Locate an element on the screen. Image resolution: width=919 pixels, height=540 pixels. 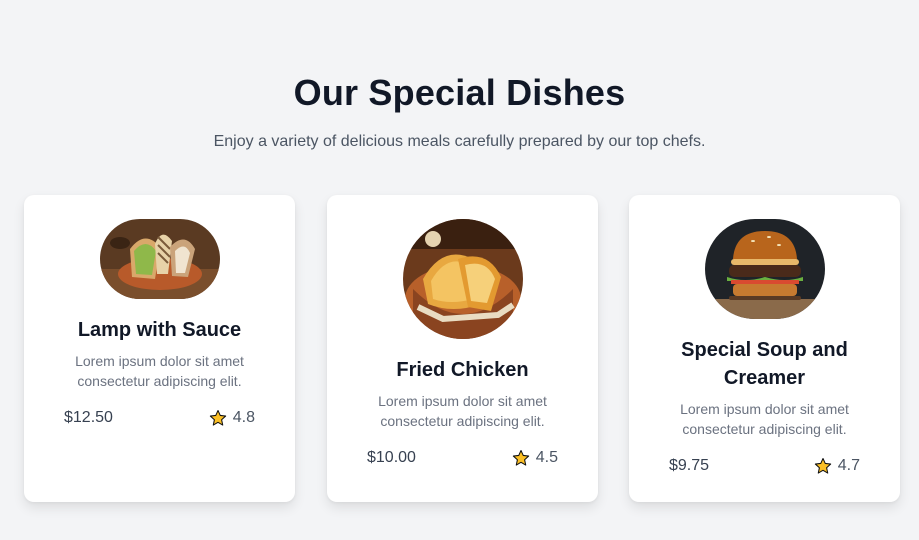
dish-price: $12.50 is located at coordinates (88, 417).